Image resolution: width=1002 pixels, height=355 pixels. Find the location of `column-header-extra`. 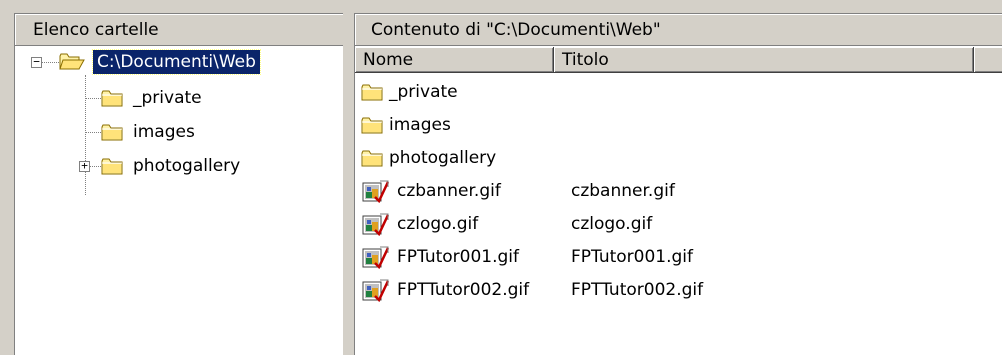

column-header-extra is located at coordinates (988, 60).